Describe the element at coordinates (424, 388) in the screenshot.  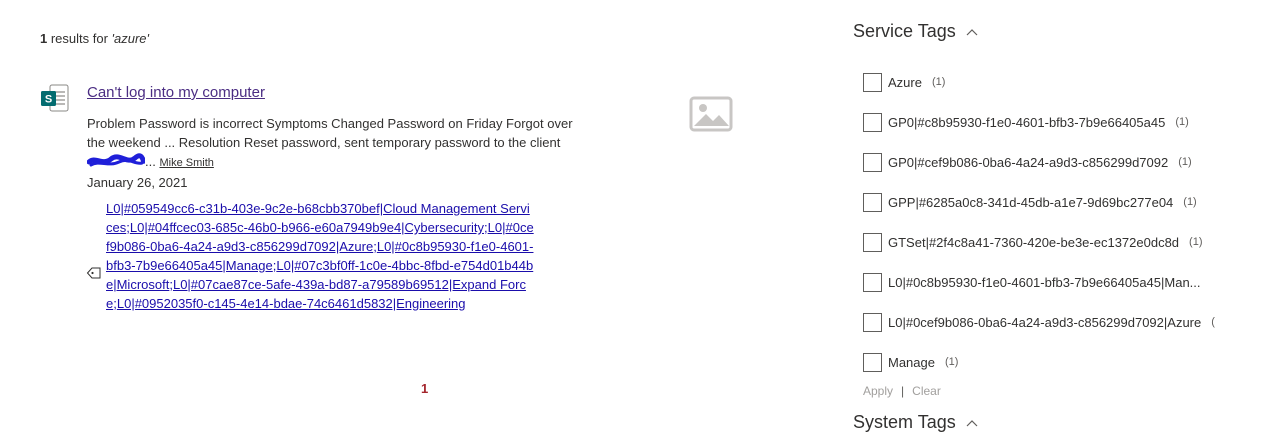
I see `pagination-page-1: 1` at that location.